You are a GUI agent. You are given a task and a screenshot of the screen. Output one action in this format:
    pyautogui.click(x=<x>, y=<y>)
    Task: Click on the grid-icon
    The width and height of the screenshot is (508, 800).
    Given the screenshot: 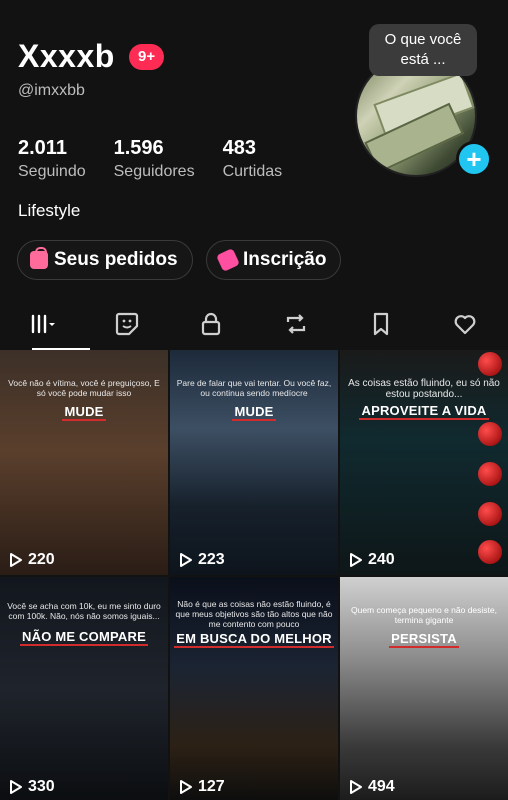 What is the action you would take?
    pyautogui.click(x=44, y=324)
    